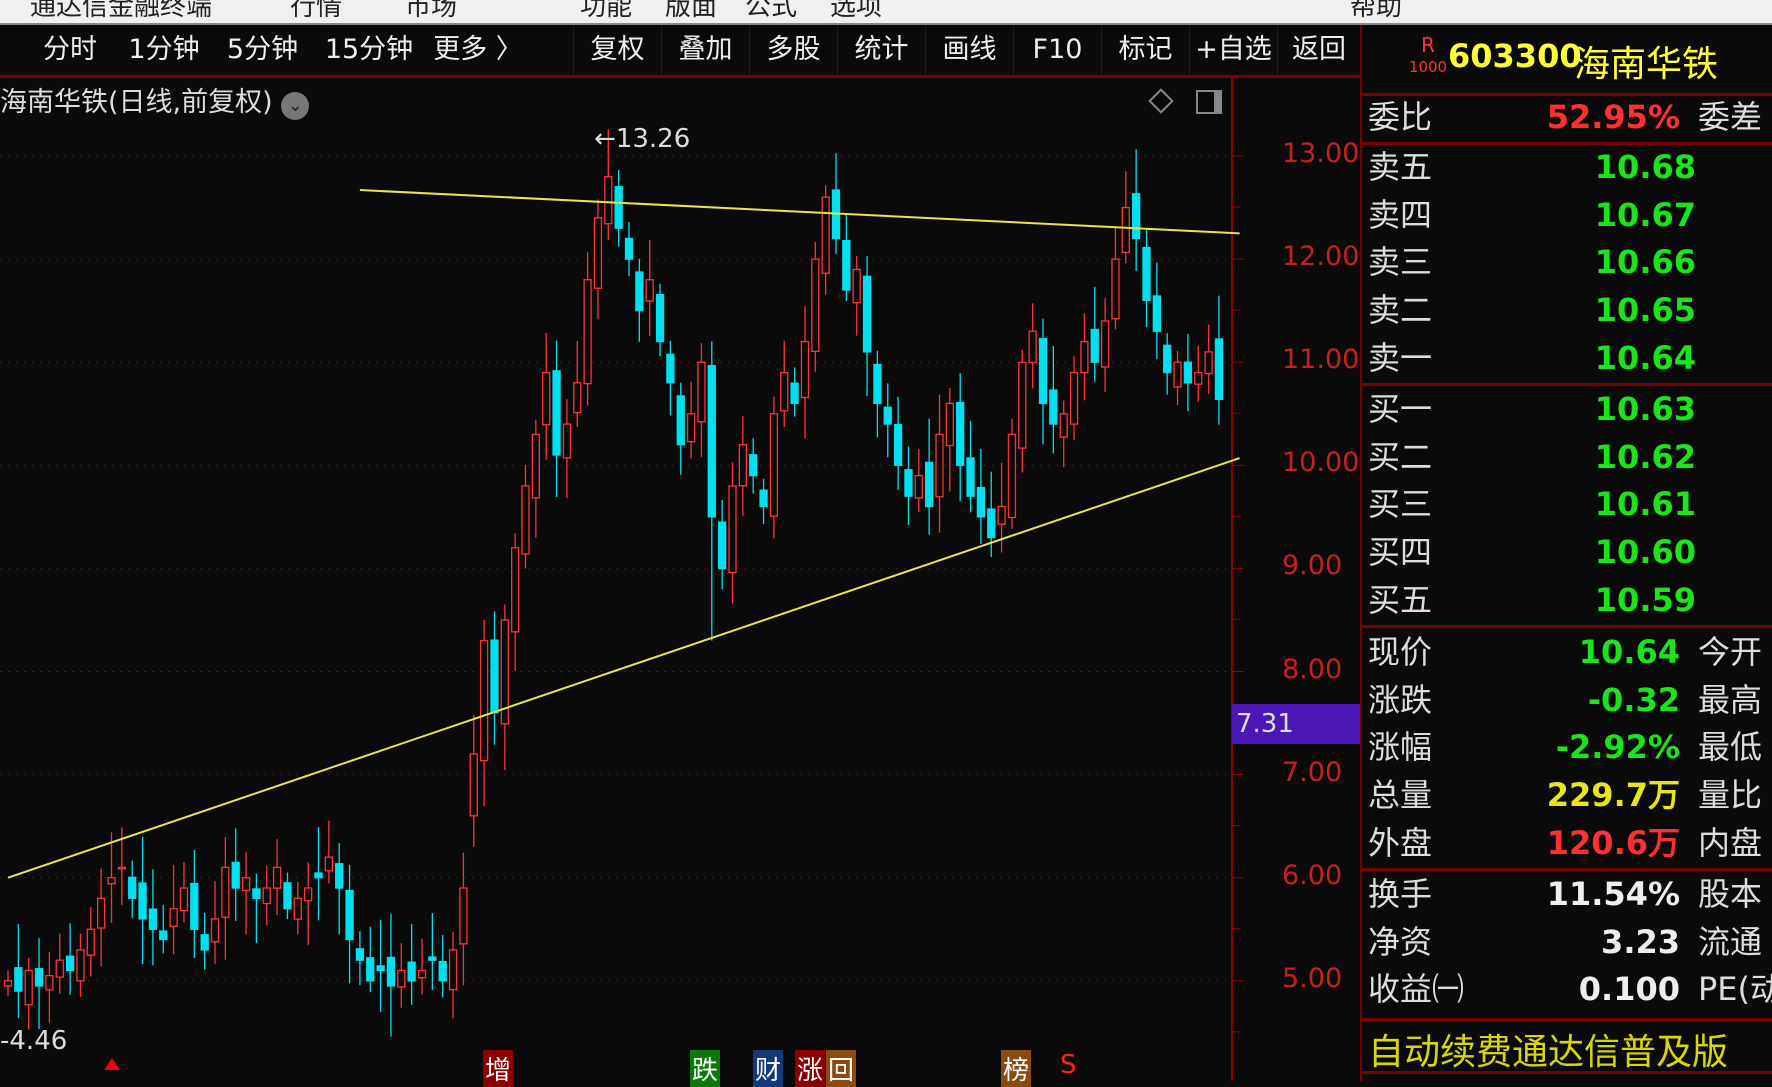 The image size is (1772, 1087). I want to click on row-label: 涨幅, so click(1400, 747).